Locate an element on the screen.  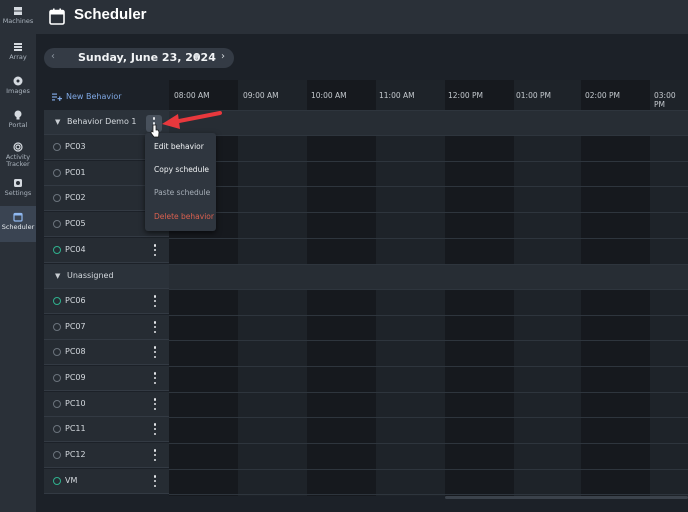
machine-name: VM is located at coordinates (71, 480).